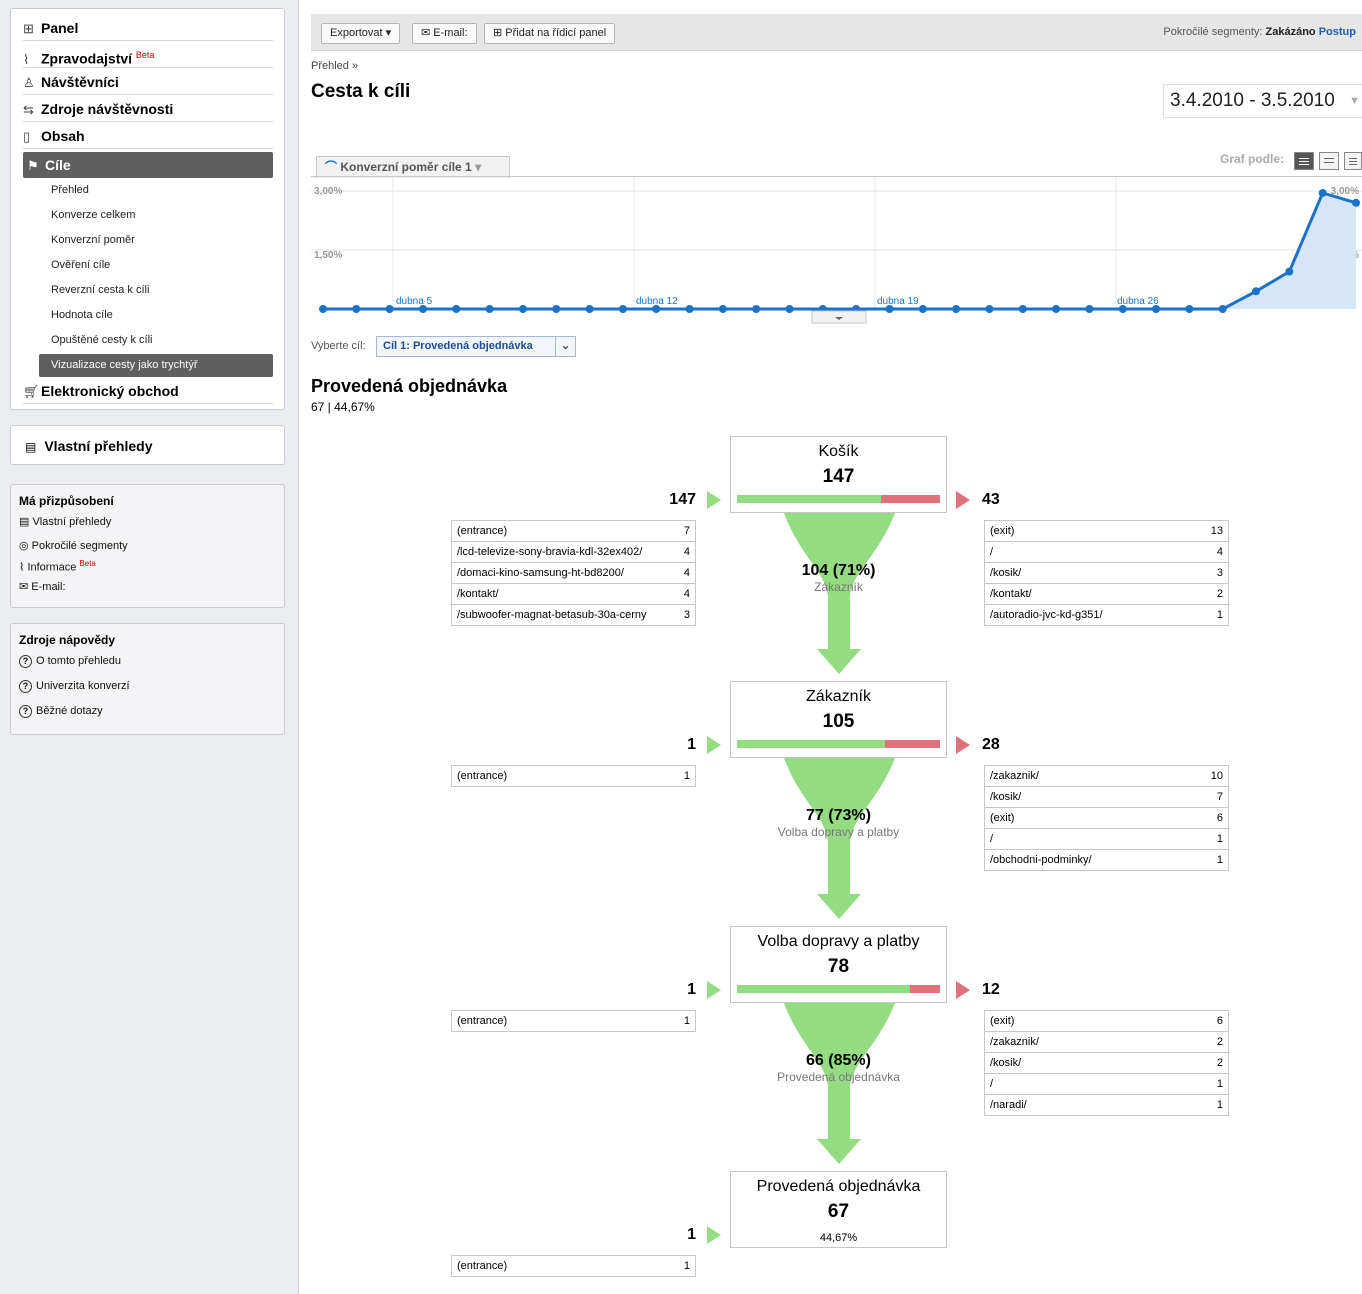  Describe the element at coordinates (1094, 1021) in the screenshot. I see `page-path: (exit)` at that location.